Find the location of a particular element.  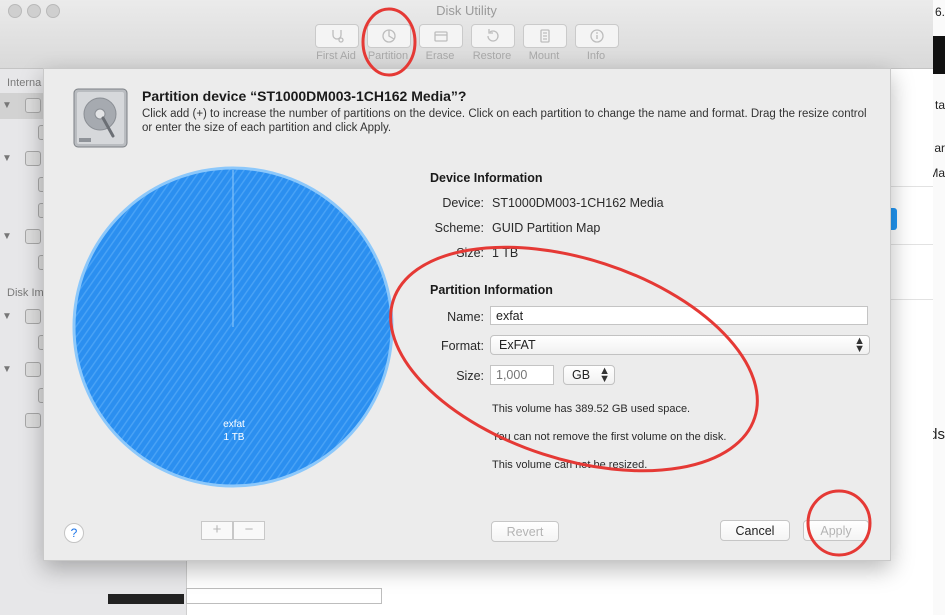

partition-size-field is located at coordinates (522, 375).